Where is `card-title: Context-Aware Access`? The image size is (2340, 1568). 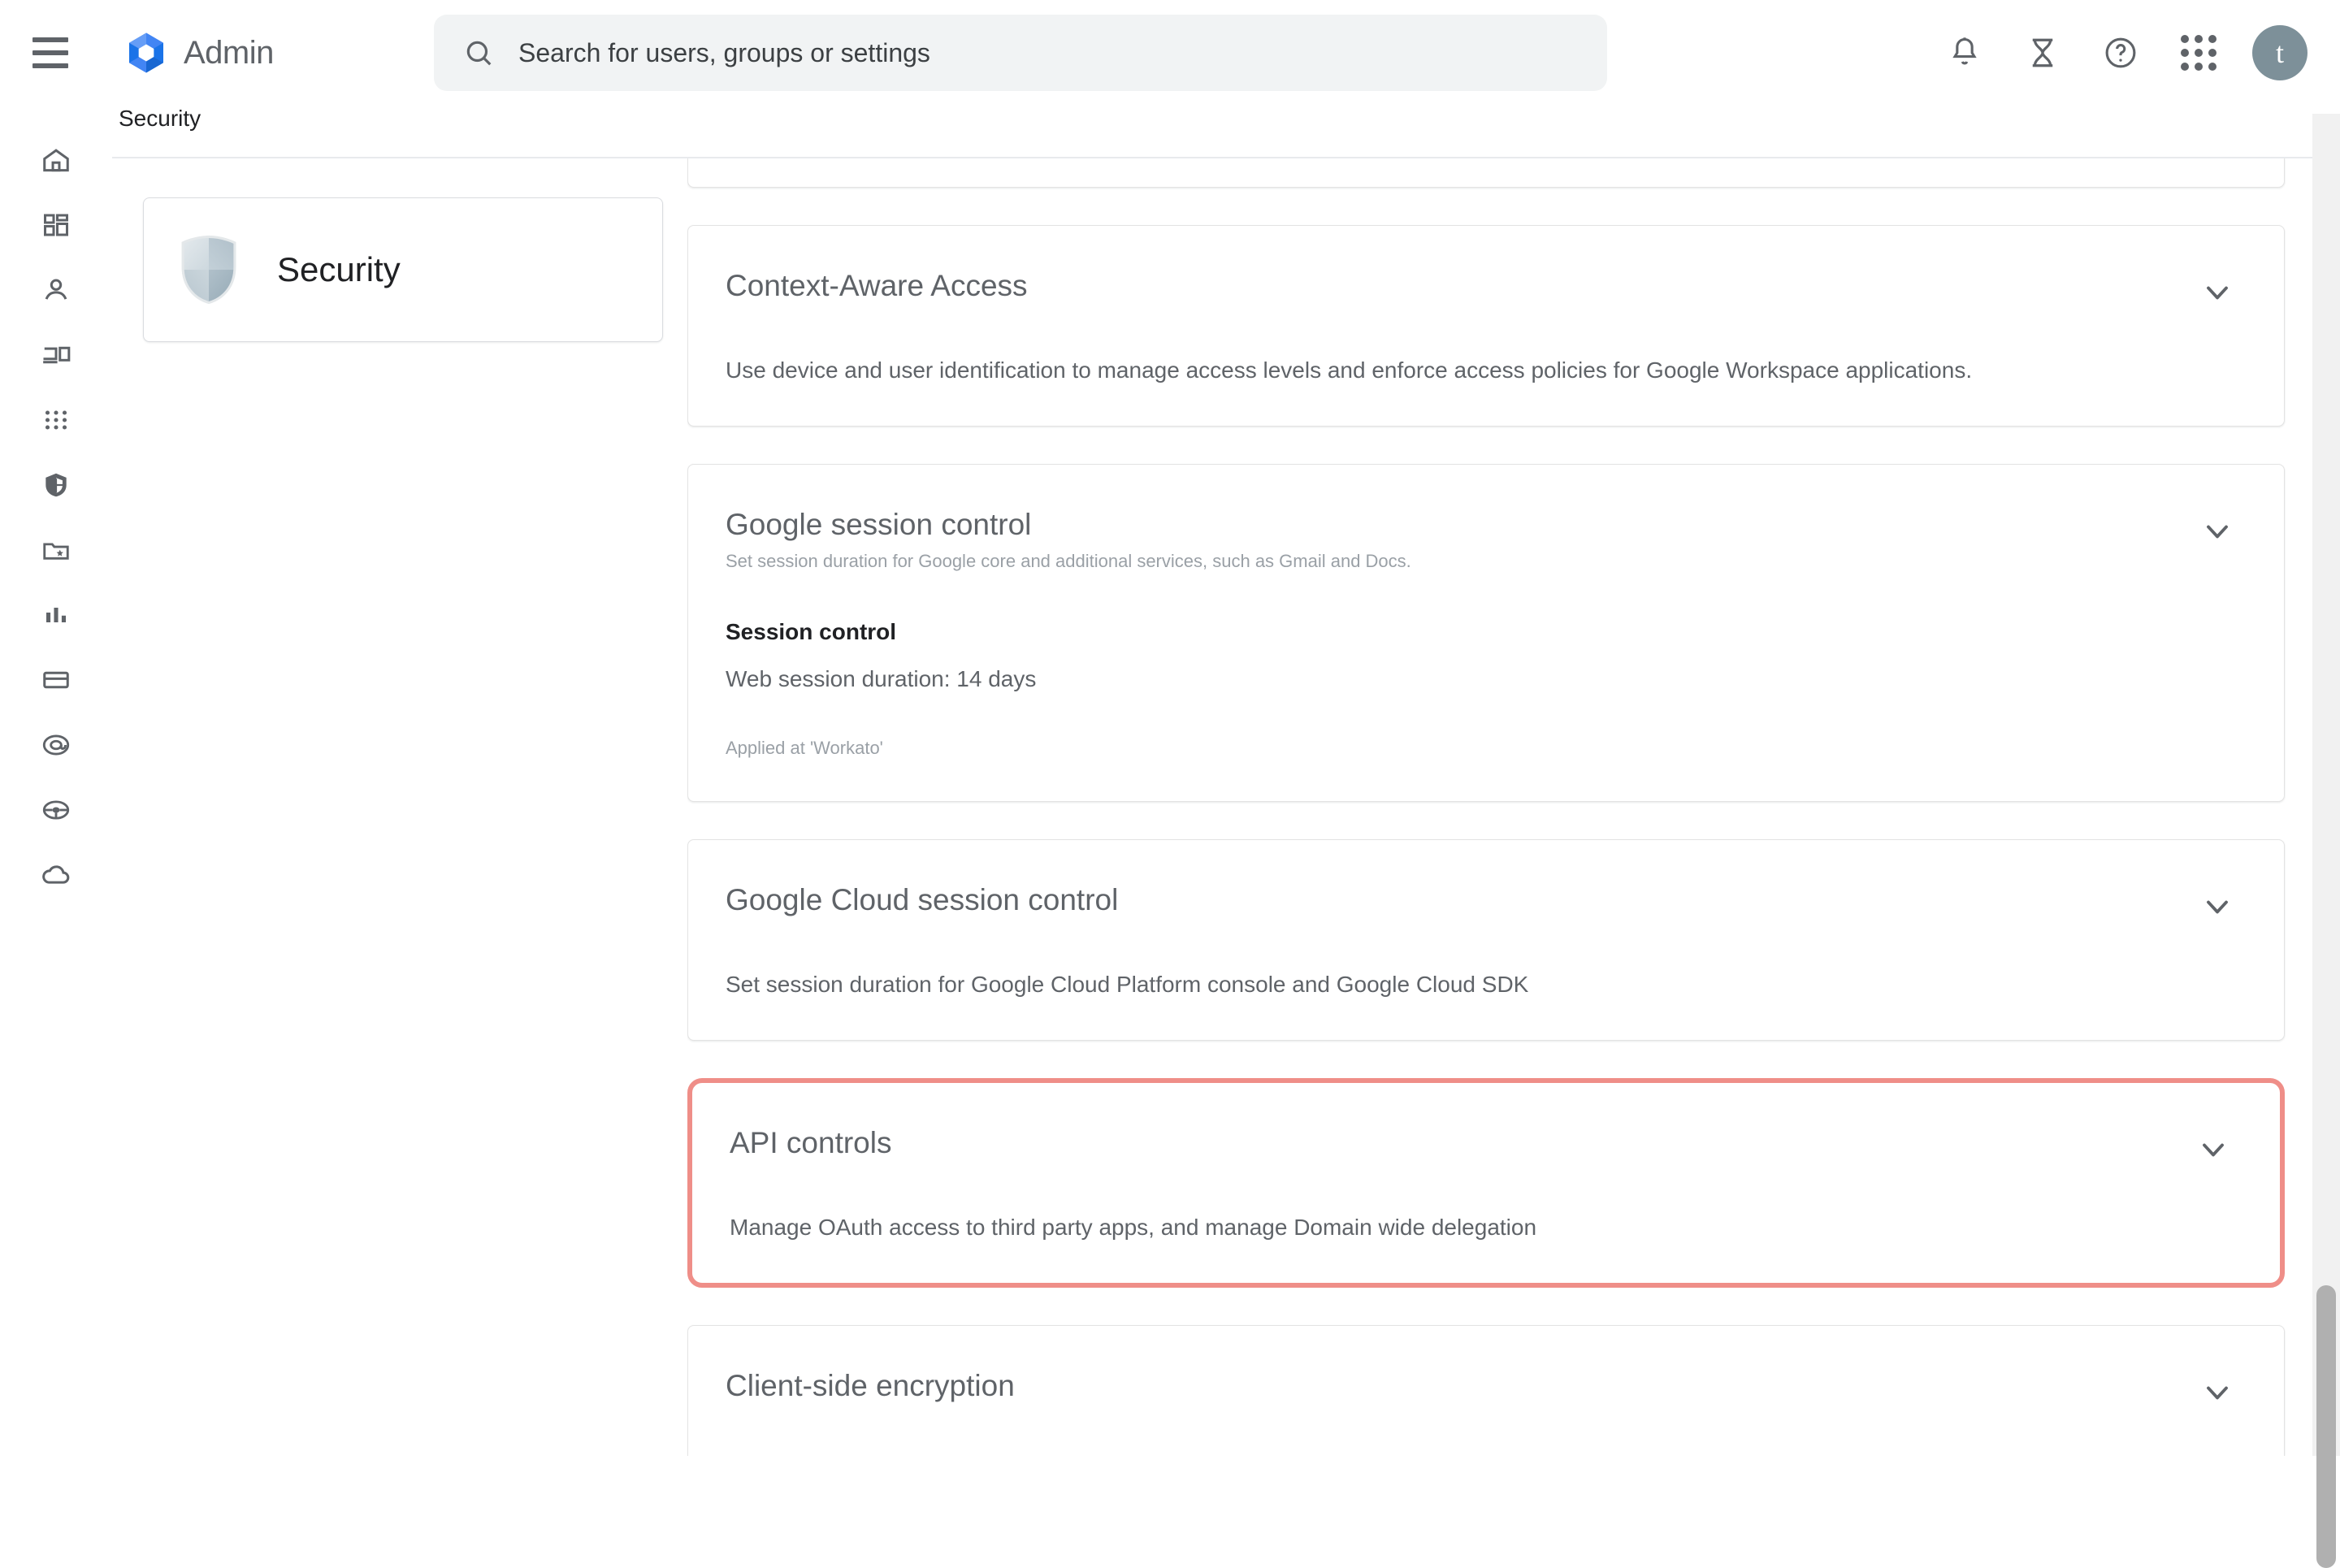
card-title: Context-Aware Access is located at coordinates (877, 285).